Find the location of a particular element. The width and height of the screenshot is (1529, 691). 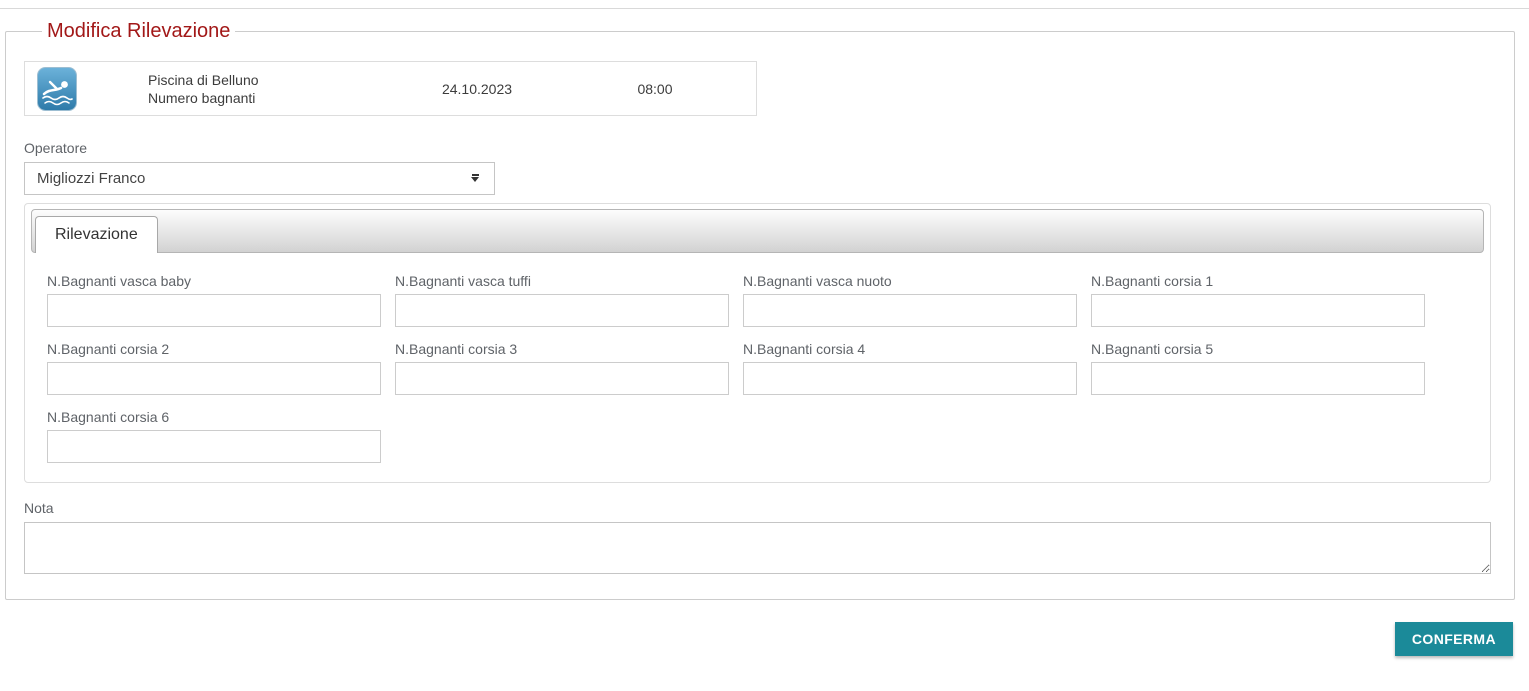

input-bagnanti-vasca-baby is located at coordinates (214, 310).